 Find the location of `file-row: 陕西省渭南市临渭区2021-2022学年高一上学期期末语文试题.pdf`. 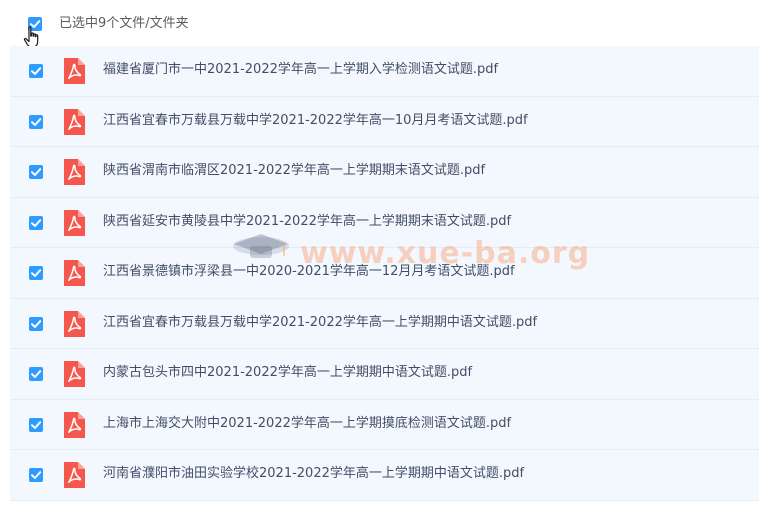

file-row: 陕西省渭南市临渭区2021-2022学年高一上学期期末语文试题.pdf is located at coordinates (384, 172).